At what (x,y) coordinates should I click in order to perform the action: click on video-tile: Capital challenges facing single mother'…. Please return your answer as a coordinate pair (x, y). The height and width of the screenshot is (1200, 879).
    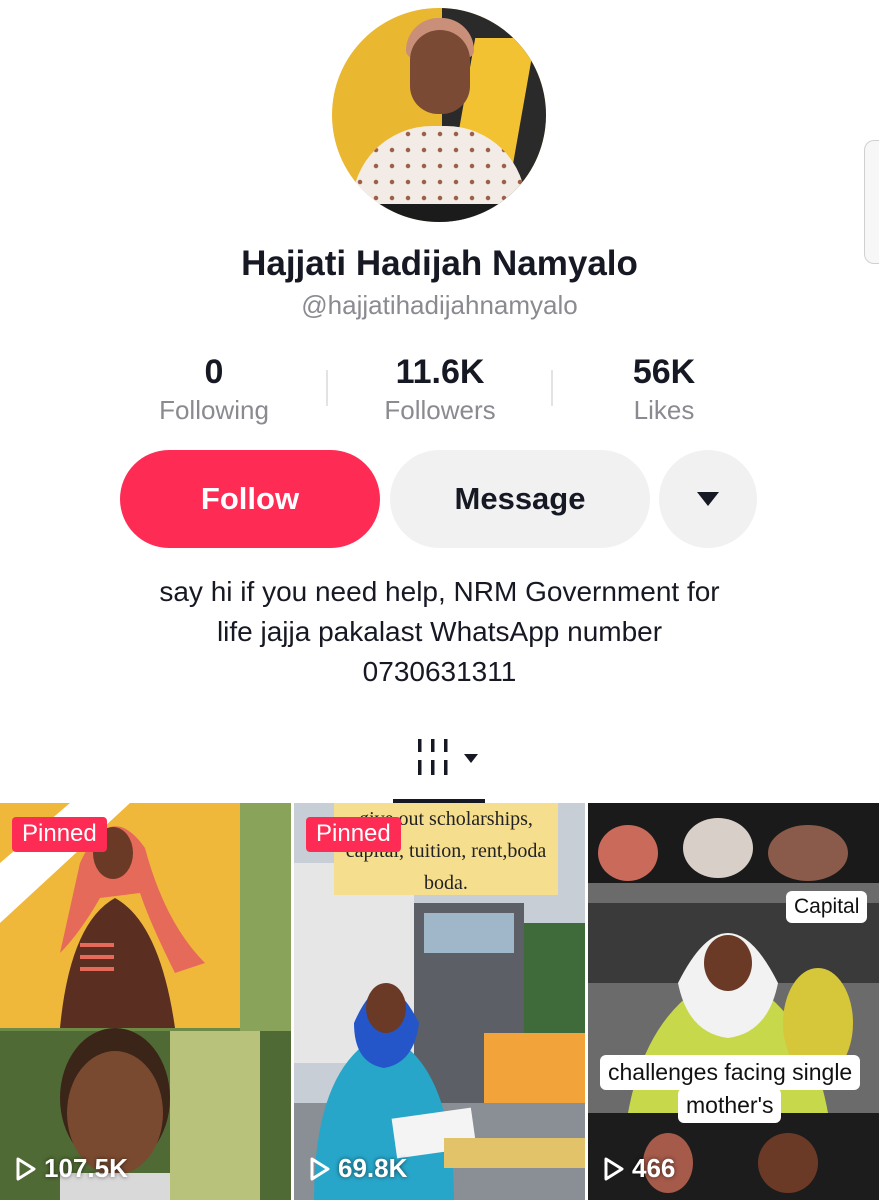
    Looking at the image, I should click on (733, 1001).